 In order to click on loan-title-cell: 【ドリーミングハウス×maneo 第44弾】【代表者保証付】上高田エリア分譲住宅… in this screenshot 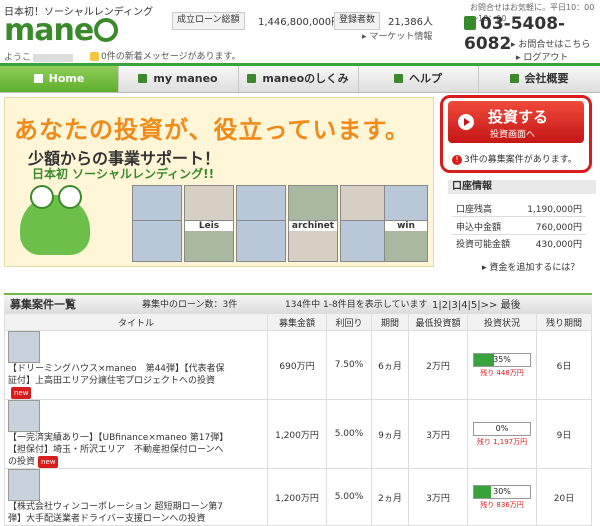, I will do `click(136, 365)`.